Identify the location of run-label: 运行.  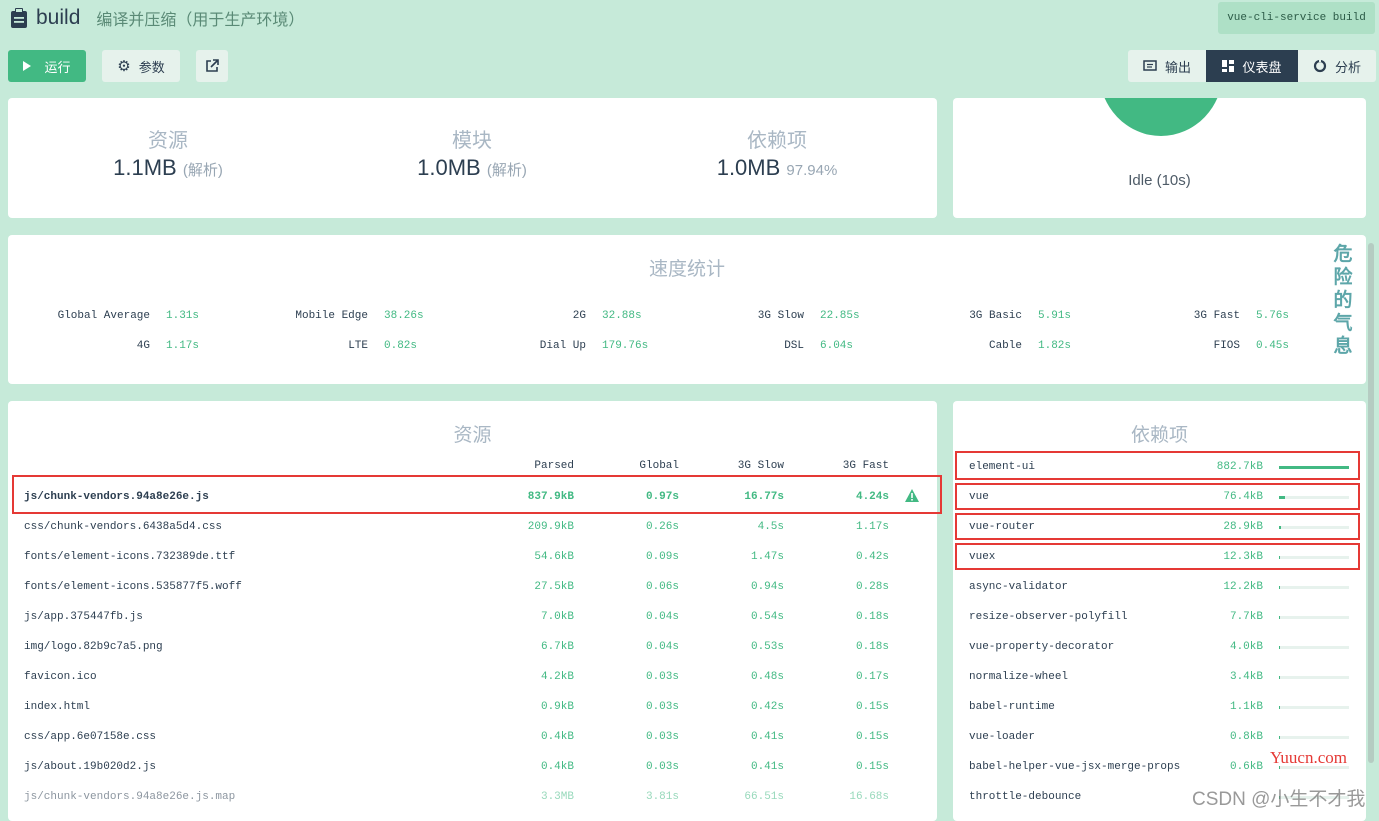
(57, 67).